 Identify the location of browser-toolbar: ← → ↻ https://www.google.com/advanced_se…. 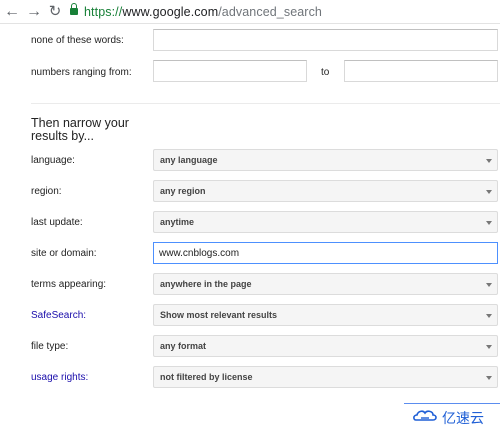
(250, 12).